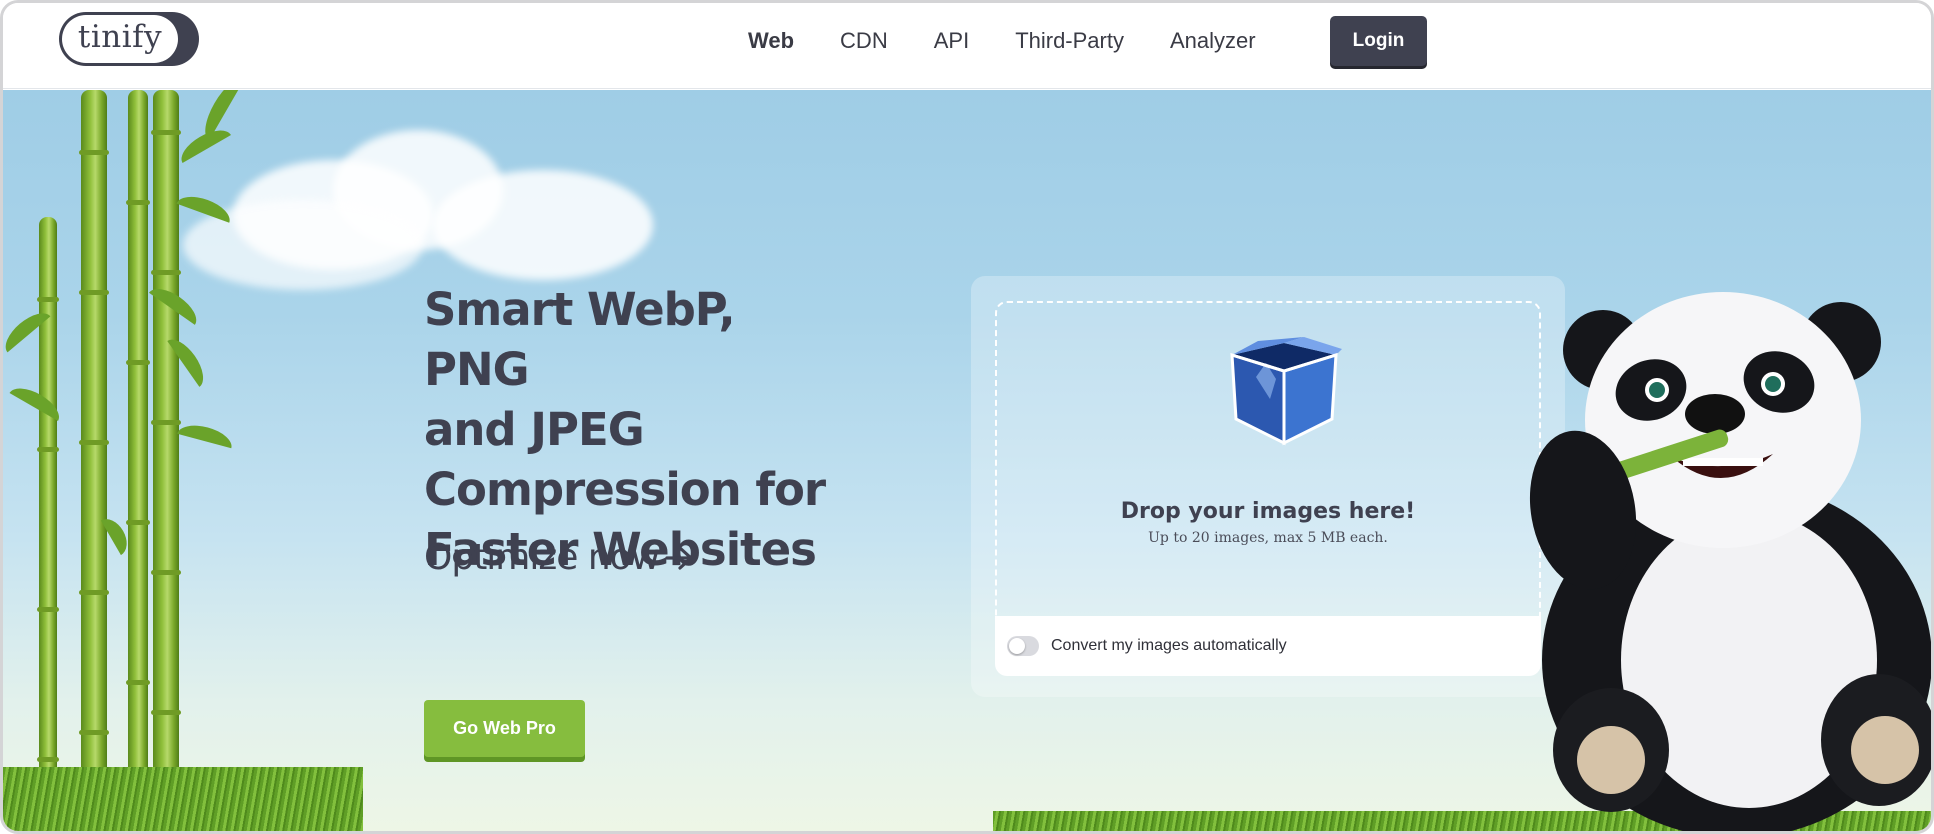  Describe the element at coordinates (1069, 41) in the screenshot. I see `nav-item-third-party: Third-Party` at that location.